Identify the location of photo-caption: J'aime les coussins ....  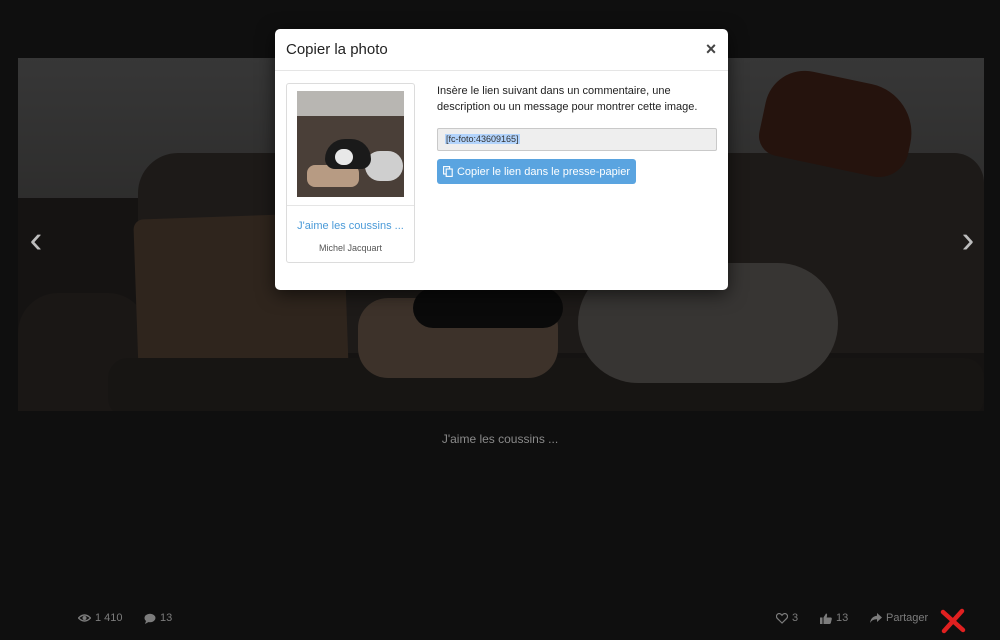
(500, 439).